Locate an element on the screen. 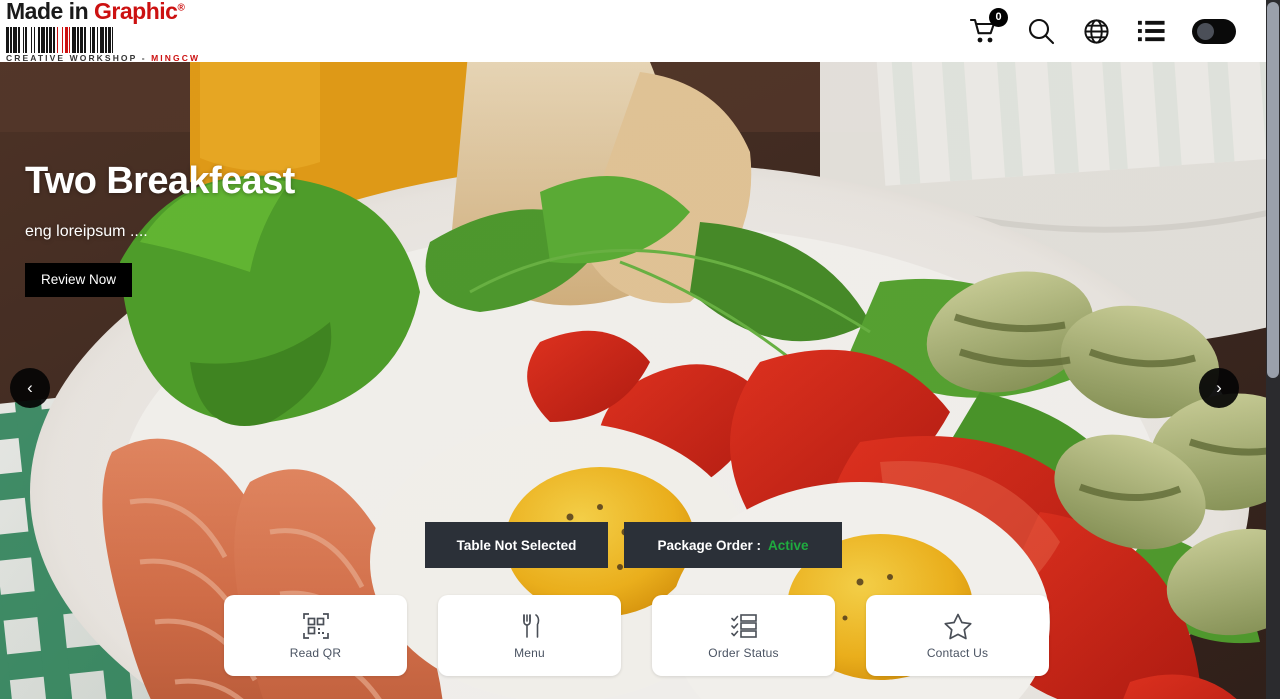 This screenshot has height=699, width=1280. read-qr-card: Read QR is located at coordinates (315, 635).